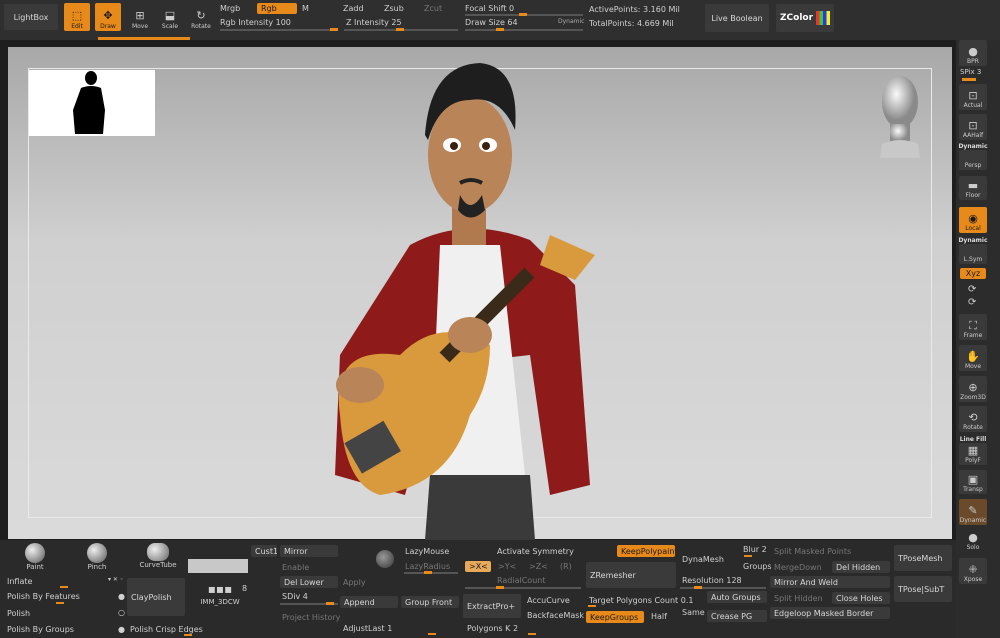 This screenshot has width=1000, height=638. What do you see at coordinates (158, 558) in the screenshot?
I see `brush-curvetube: CurveTube` at bounding box center [158, 558].